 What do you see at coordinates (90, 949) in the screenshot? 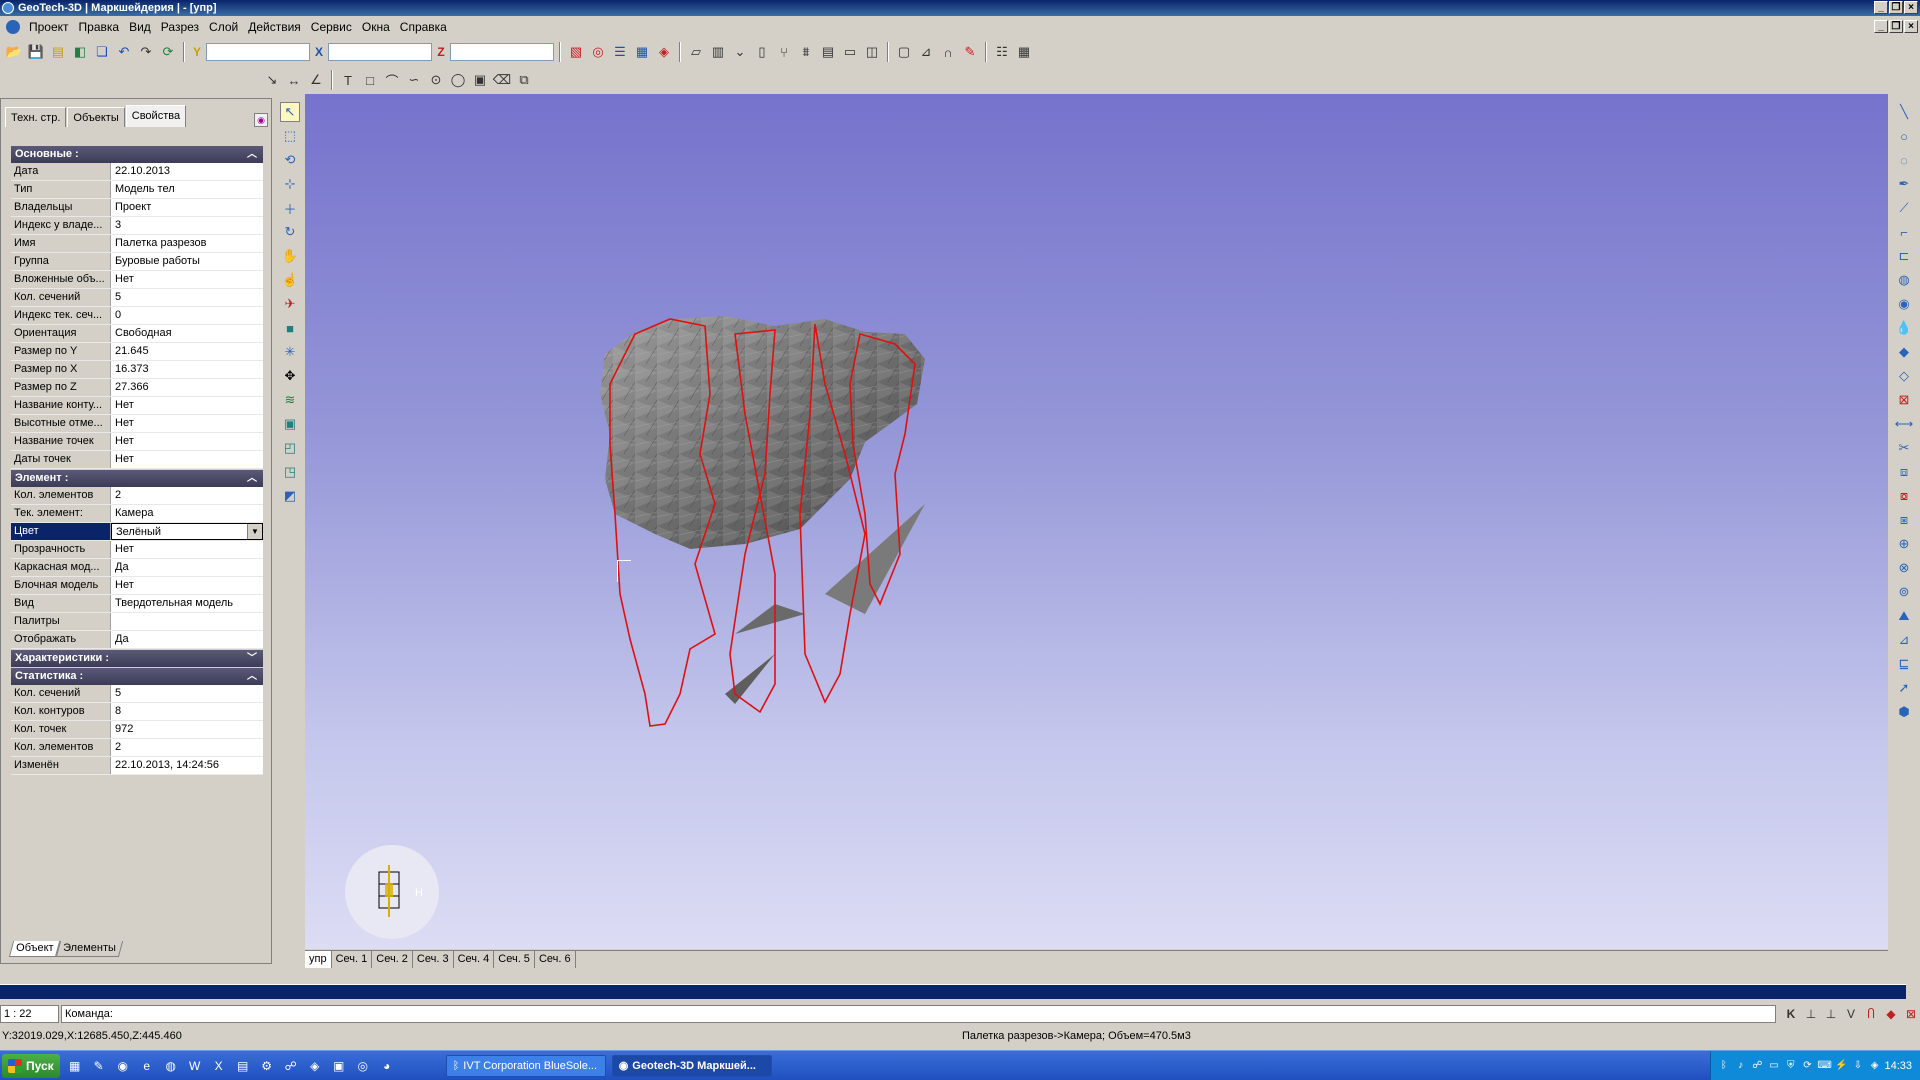
I see `tab-elements: Элементы` at bounding box center [90, 949].